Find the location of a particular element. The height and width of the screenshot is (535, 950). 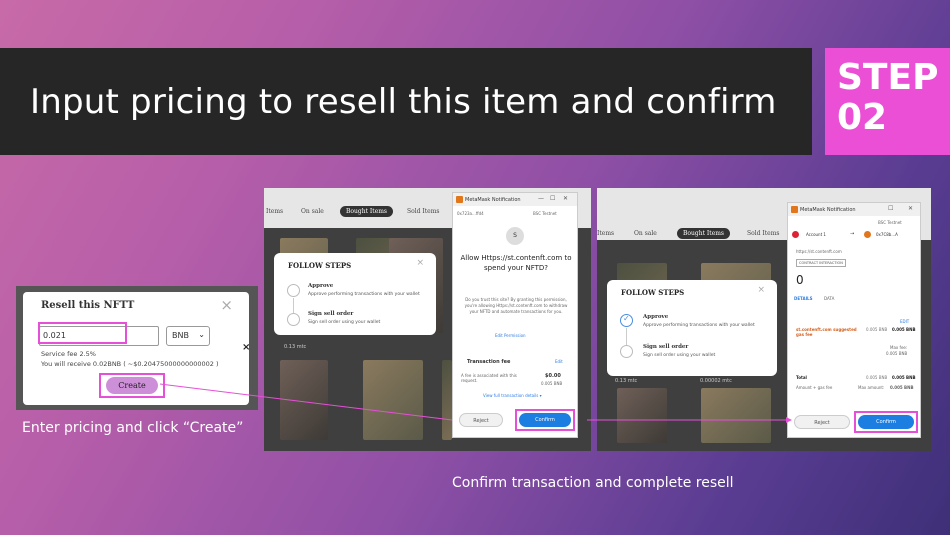

connector-arrows is located at coordinates (475, 403).